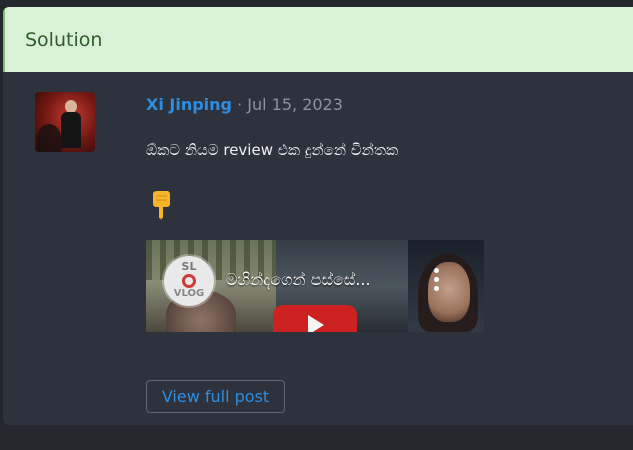 This screenshot has height=450, width=633. I want to click on post-meta: Xi Jinping · Jul 15, 2023, so click(244, 104).